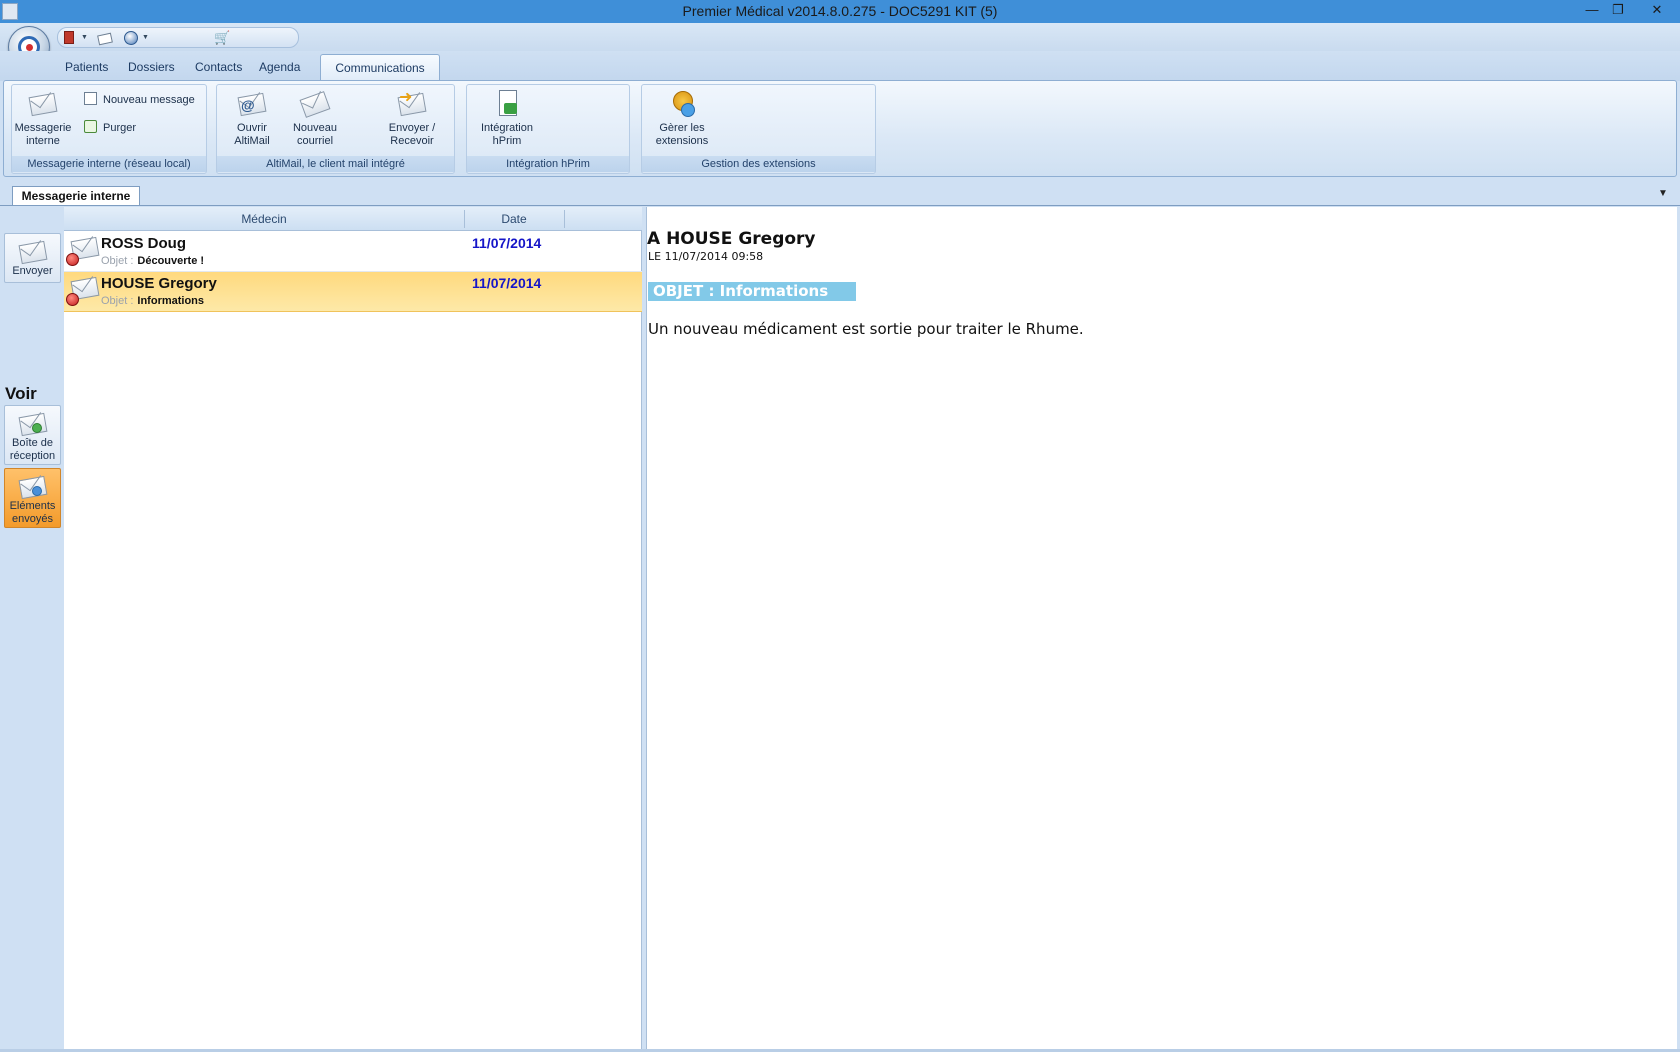 Image resolution: width=1680 pixels, height=1052 pixels. Describe the element at coordinates (218, 67) in the screenshot. I see `tab-contacts: Contacts` at that location.